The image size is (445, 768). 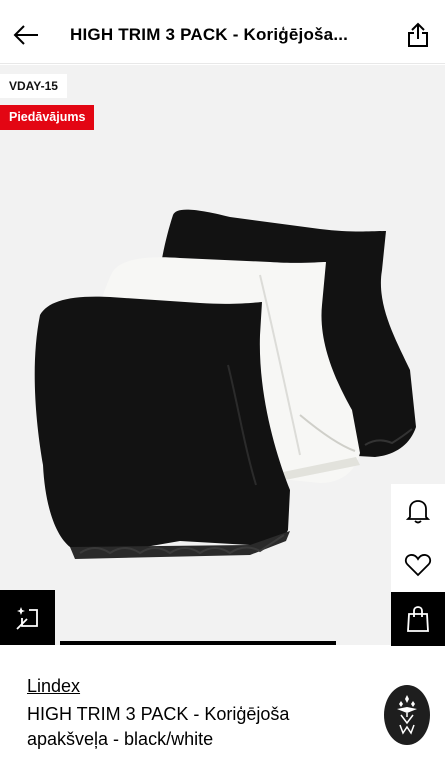 I want to click on share-icon, so click(x=418, y=34).